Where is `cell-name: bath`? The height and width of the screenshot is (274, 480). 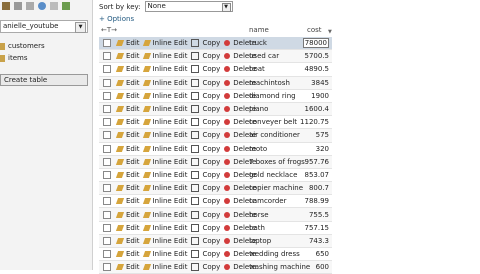 cell-name: bath is located at coordinates (257, 228).